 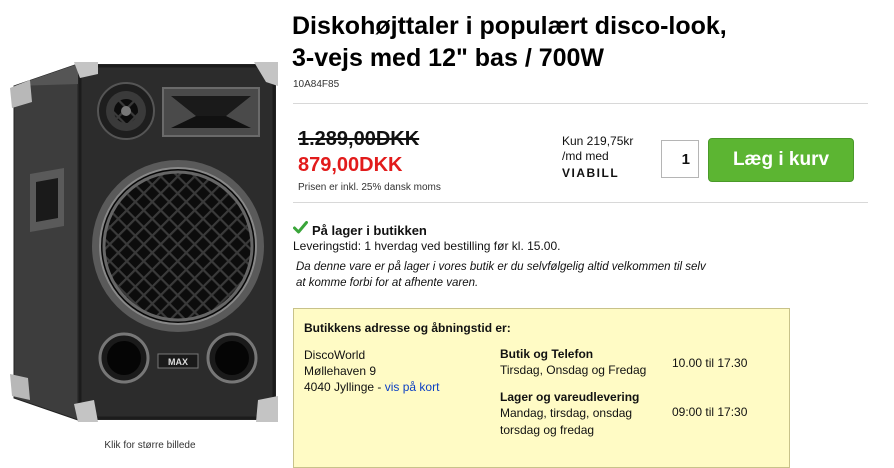 I want to click on store-name: DiscoWorld, so click(x=335, y=355).